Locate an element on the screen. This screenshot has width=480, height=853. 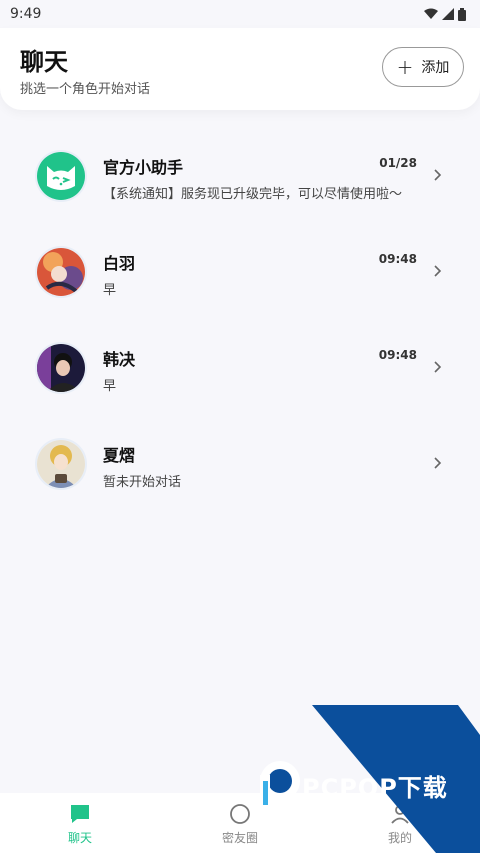
add-button: + 添加 is located at coordinates (423, 67).